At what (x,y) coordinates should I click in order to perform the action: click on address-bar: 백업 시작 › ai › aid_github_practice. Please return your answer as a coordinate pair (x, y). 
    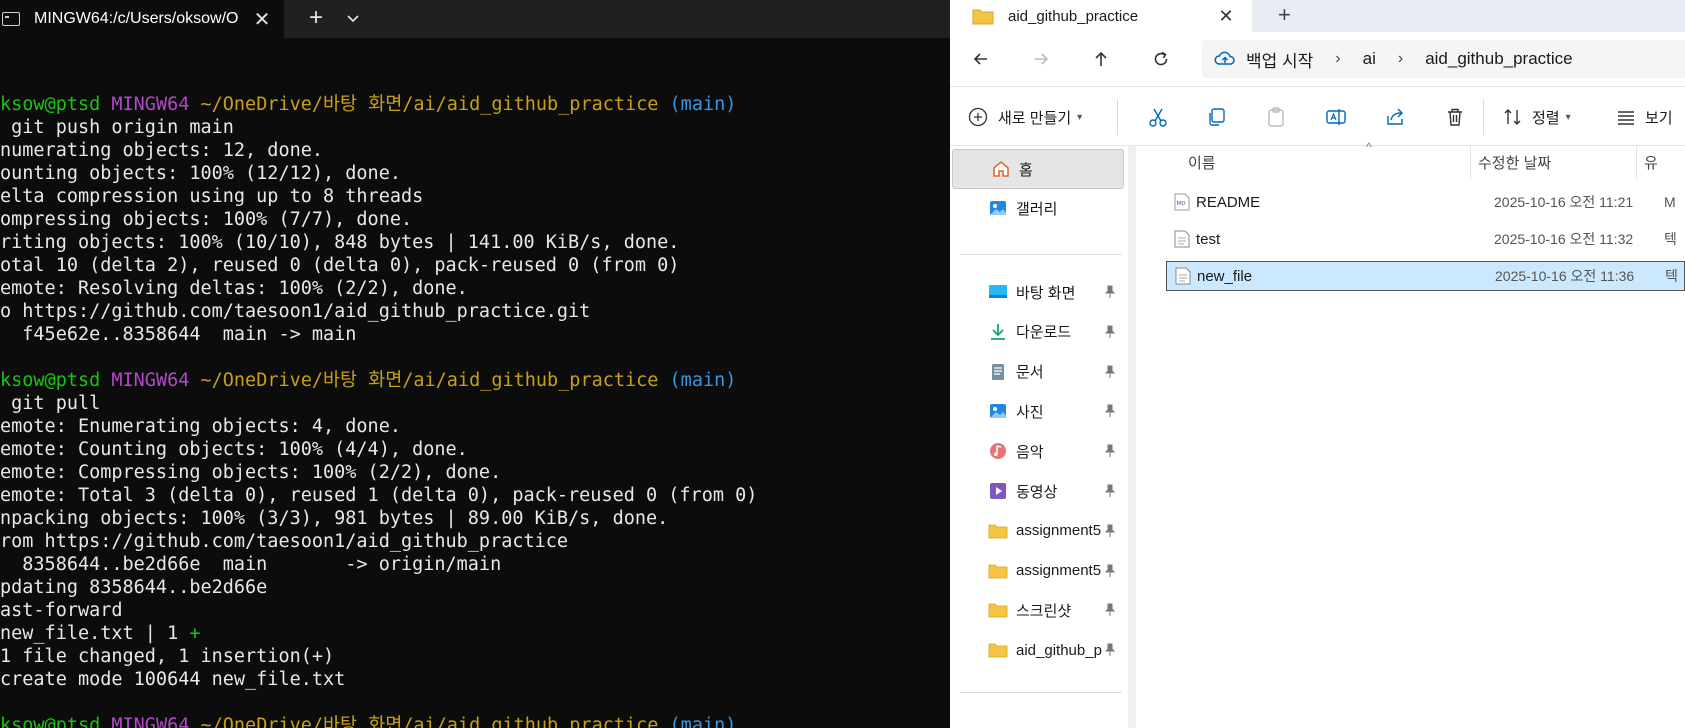
    Looking at the image, I should click on (1443, 59).